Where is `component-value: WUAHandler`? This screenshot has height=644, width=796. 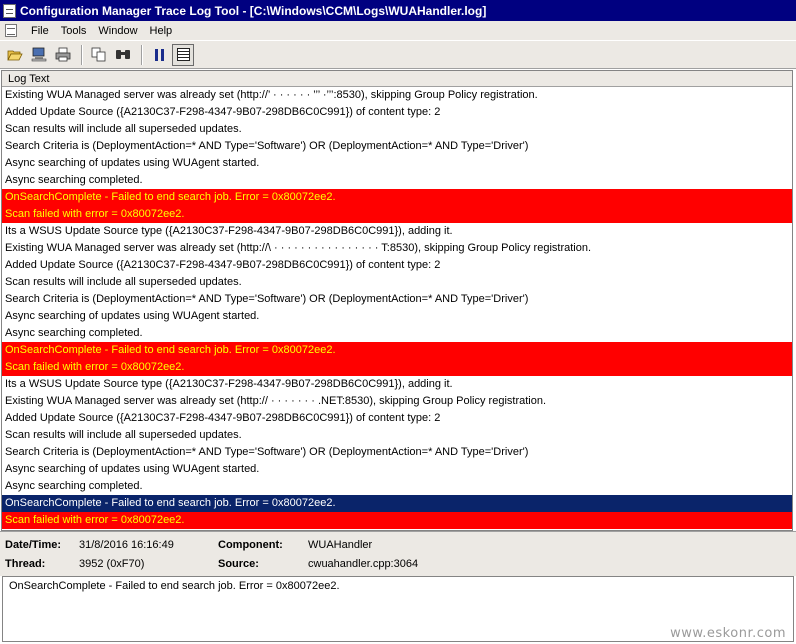 component-value: WUAHandler is located at coordinates (340, 545).